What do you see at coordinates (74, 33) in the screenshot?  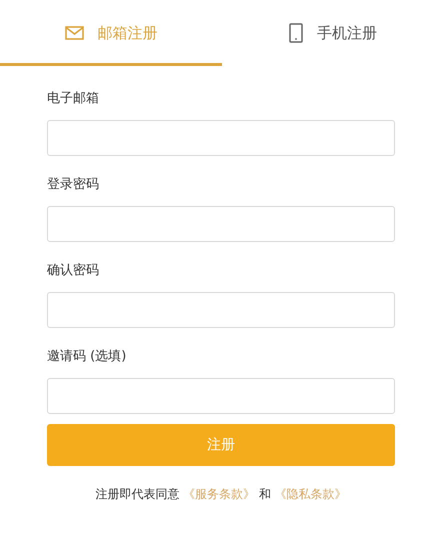 I see `mail-icon` at bounding box center [74, 33].